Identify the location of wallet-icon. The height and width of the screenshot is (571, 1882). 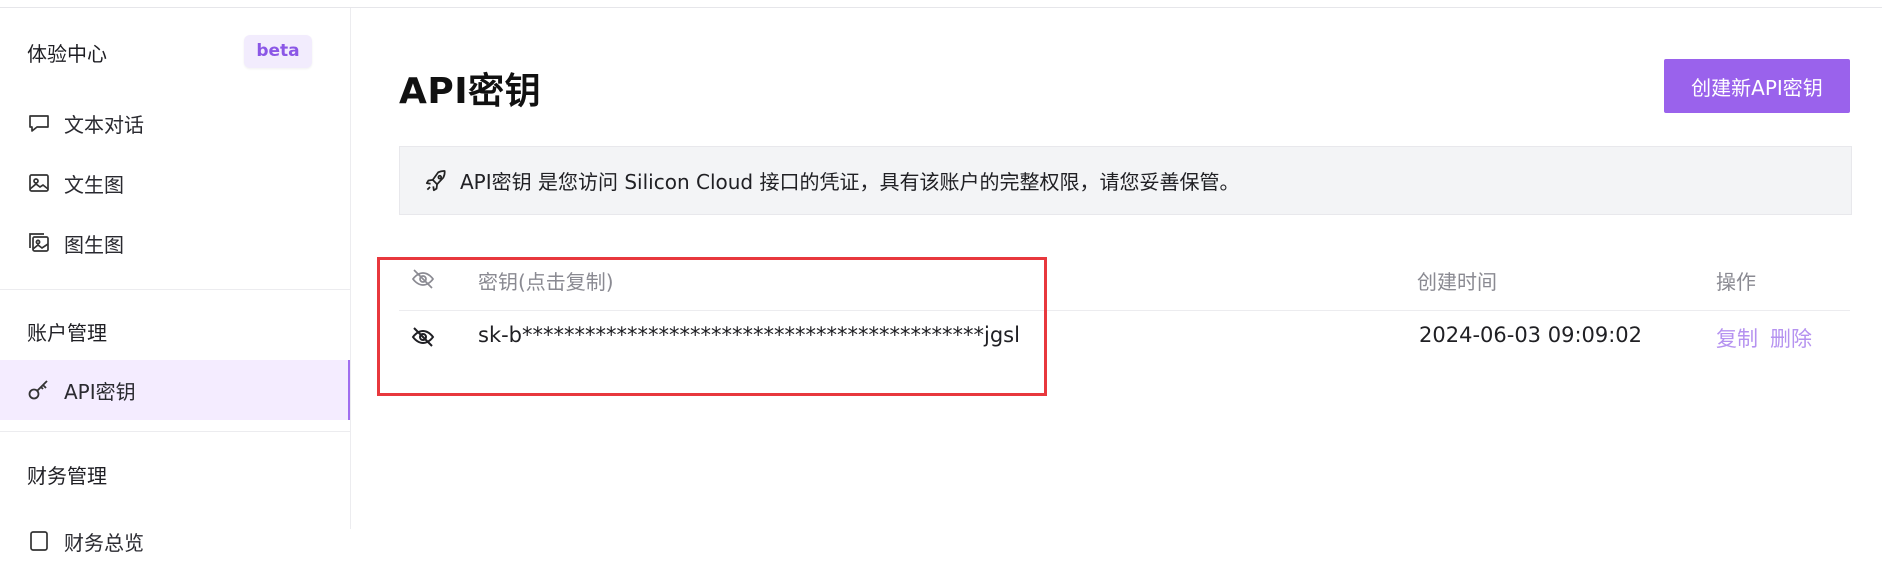
(39, 541).